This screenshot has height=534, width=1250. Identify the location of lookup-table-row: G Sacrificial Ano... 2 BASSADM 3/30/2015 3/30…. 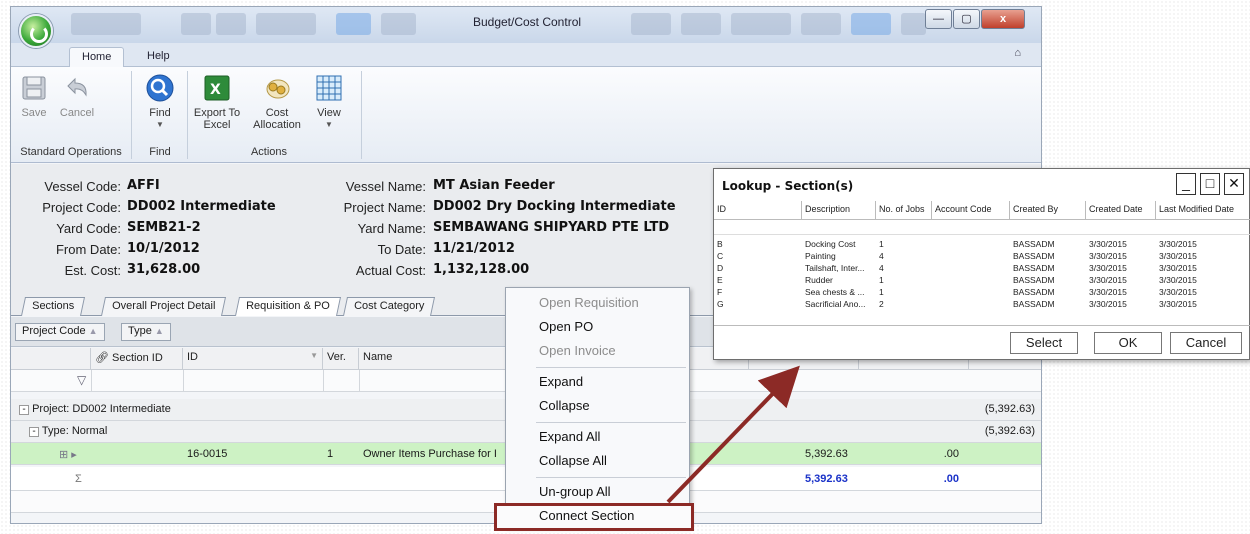
(982, 304).